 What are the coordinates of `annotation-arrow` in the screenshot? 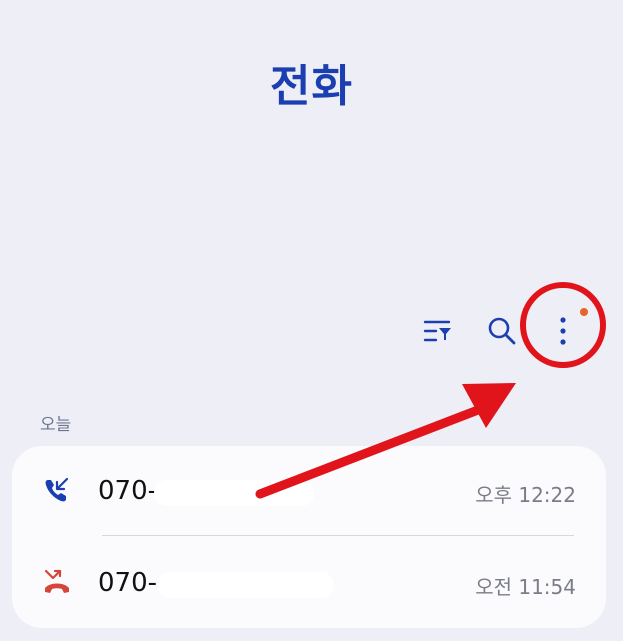 It's located at (385, 441).